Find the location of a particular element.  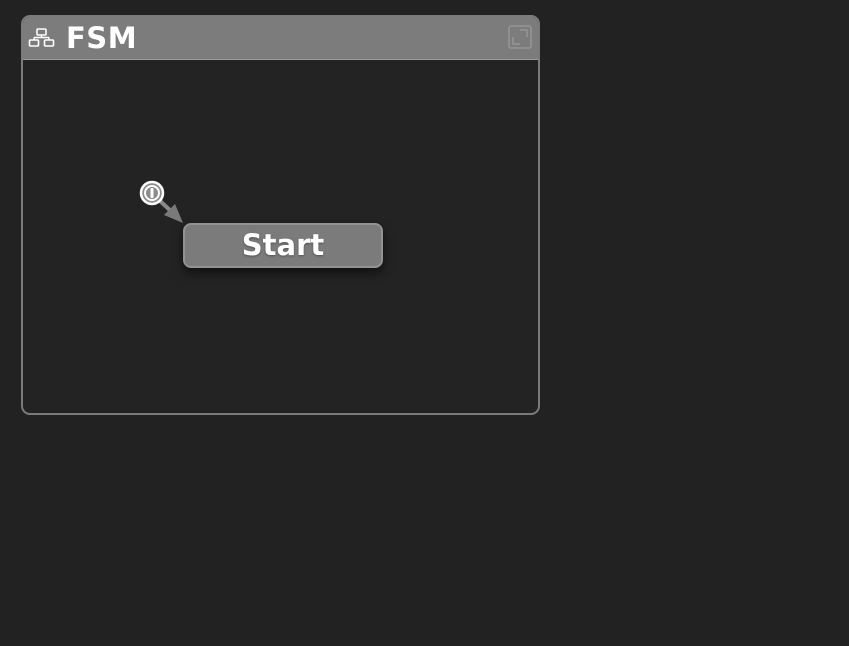

fsm-panel-header: FSM is located at coordinates (280, 38).